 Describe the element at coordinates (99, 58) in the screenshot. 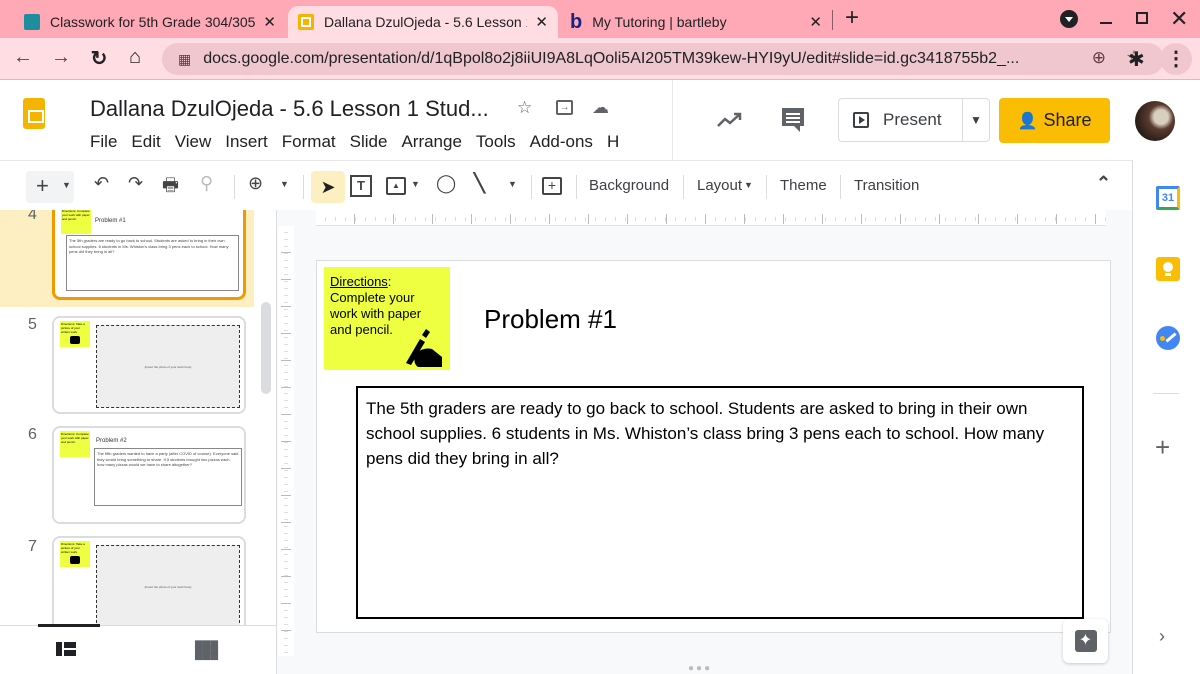

I see `reload-icon: ↻` at that location.